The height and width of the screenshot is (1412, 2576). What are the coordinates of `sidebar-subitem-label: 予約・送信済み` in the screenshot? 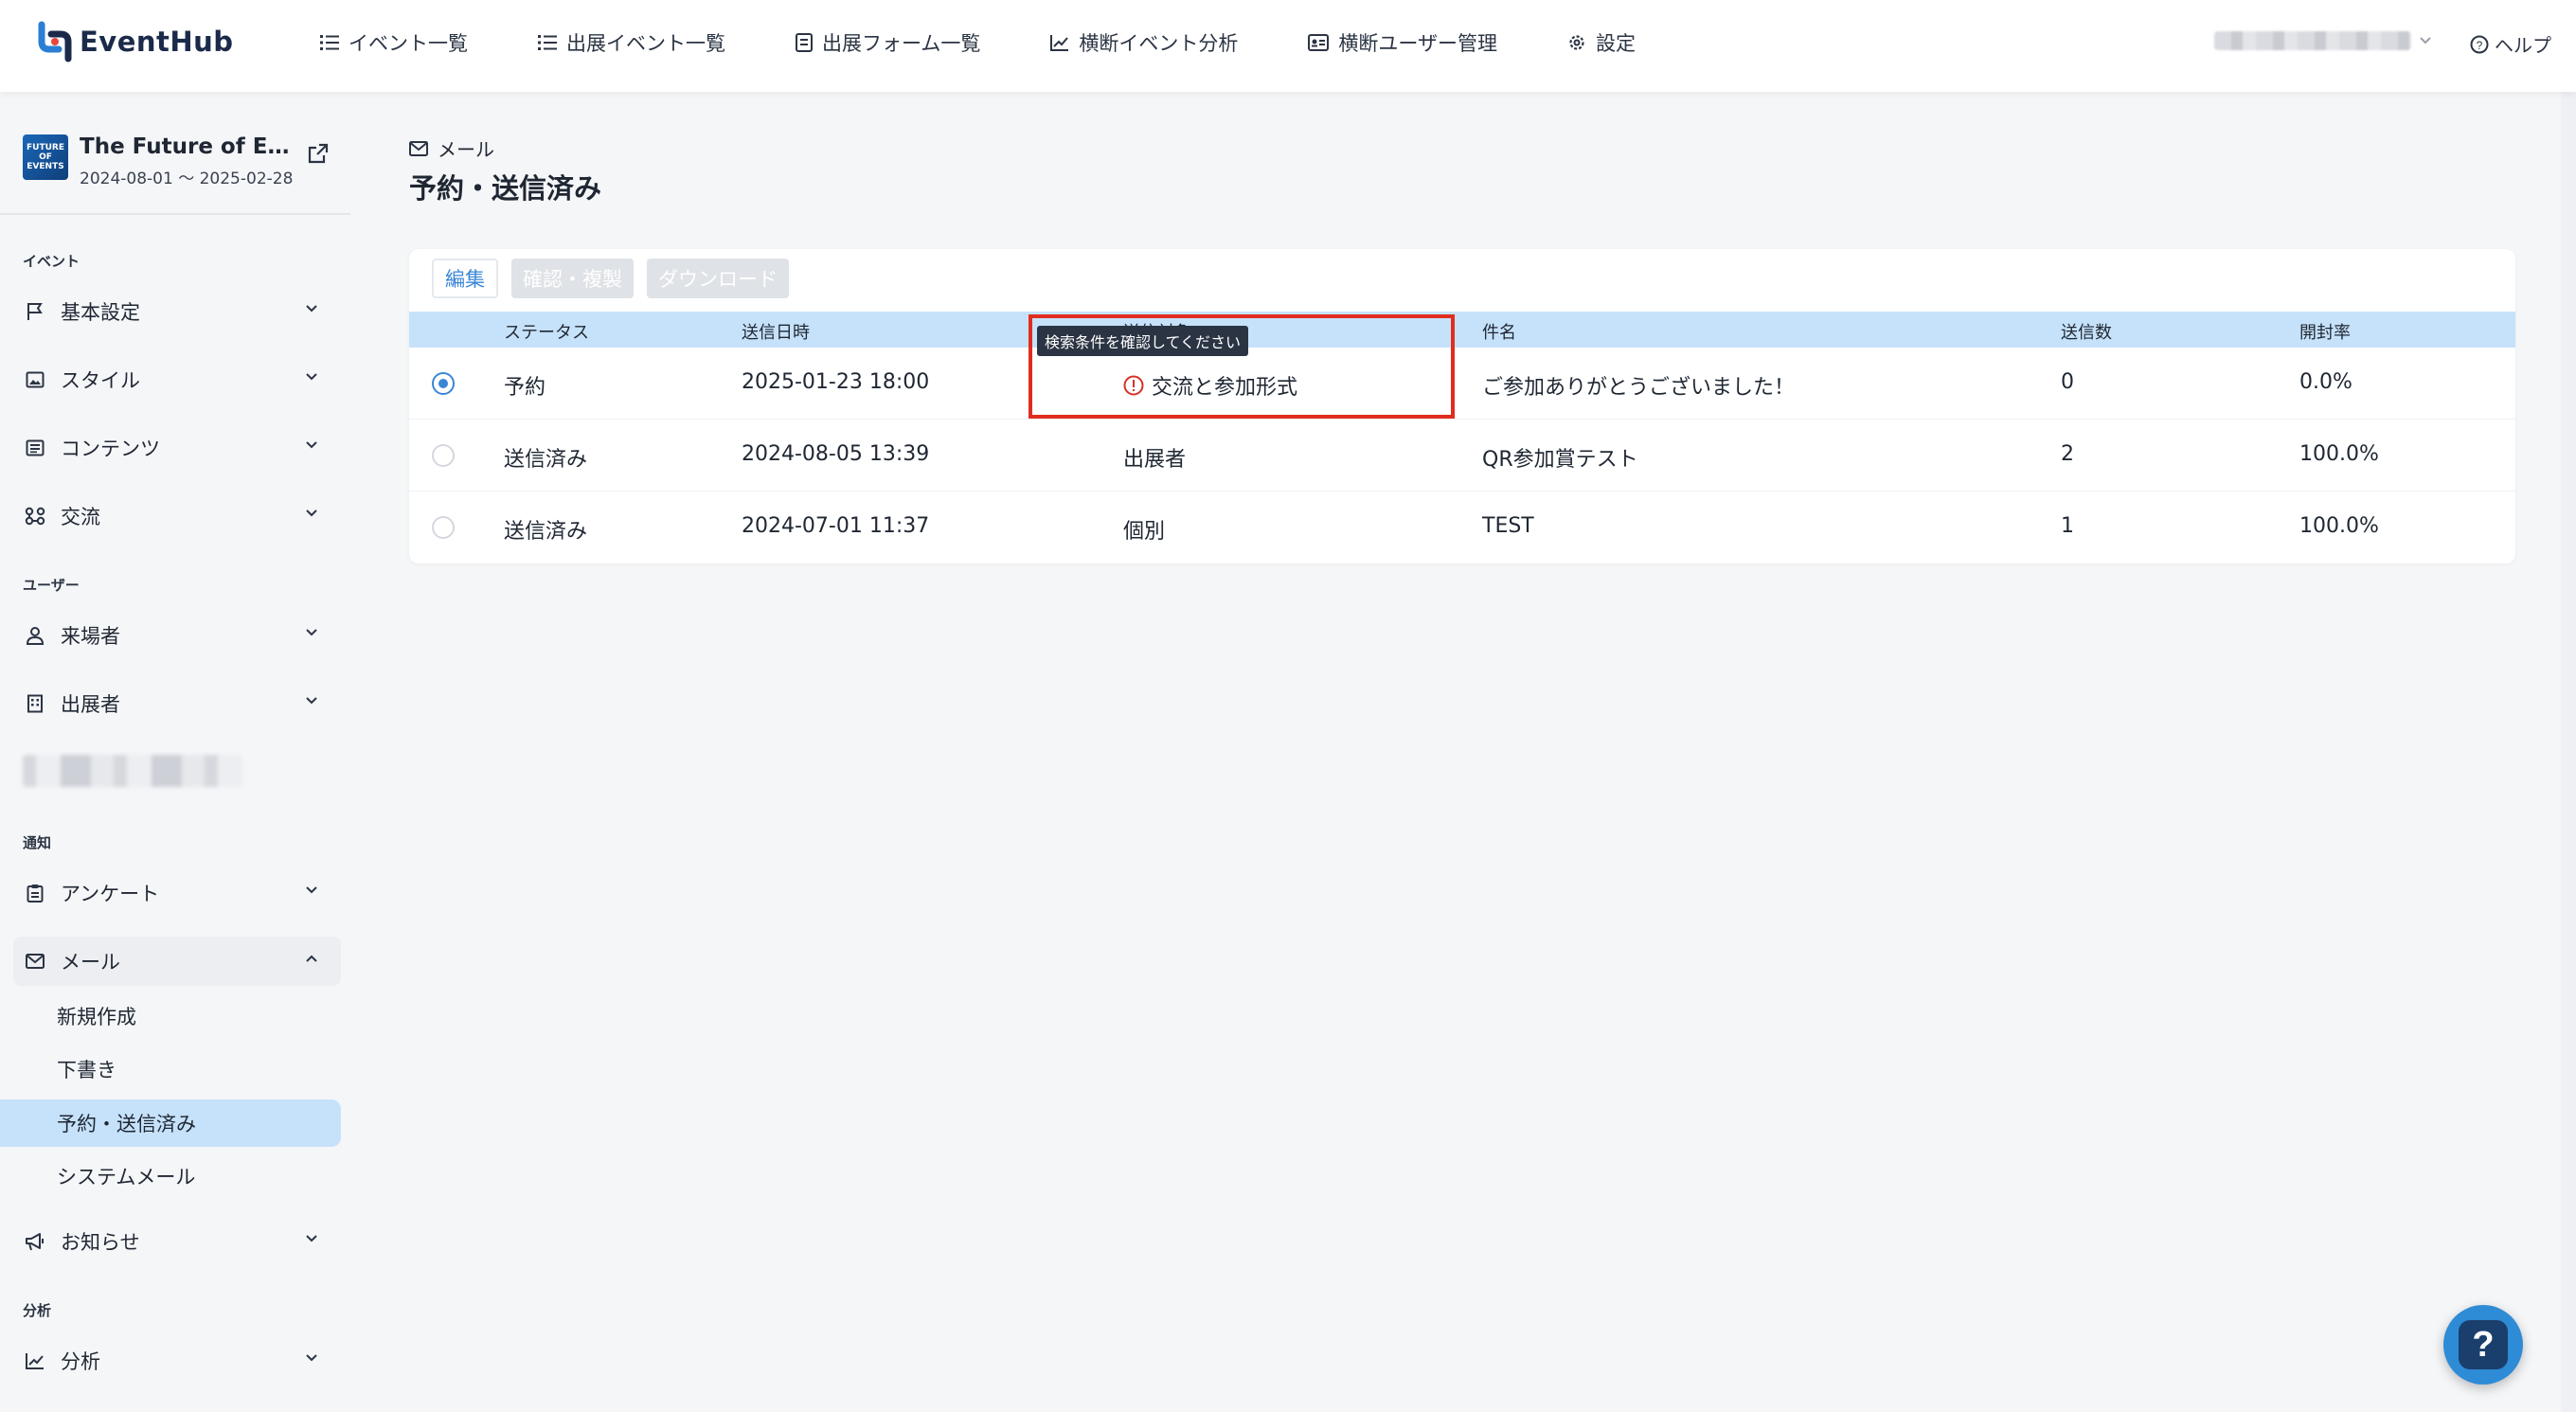 It's located at (126, 1124).